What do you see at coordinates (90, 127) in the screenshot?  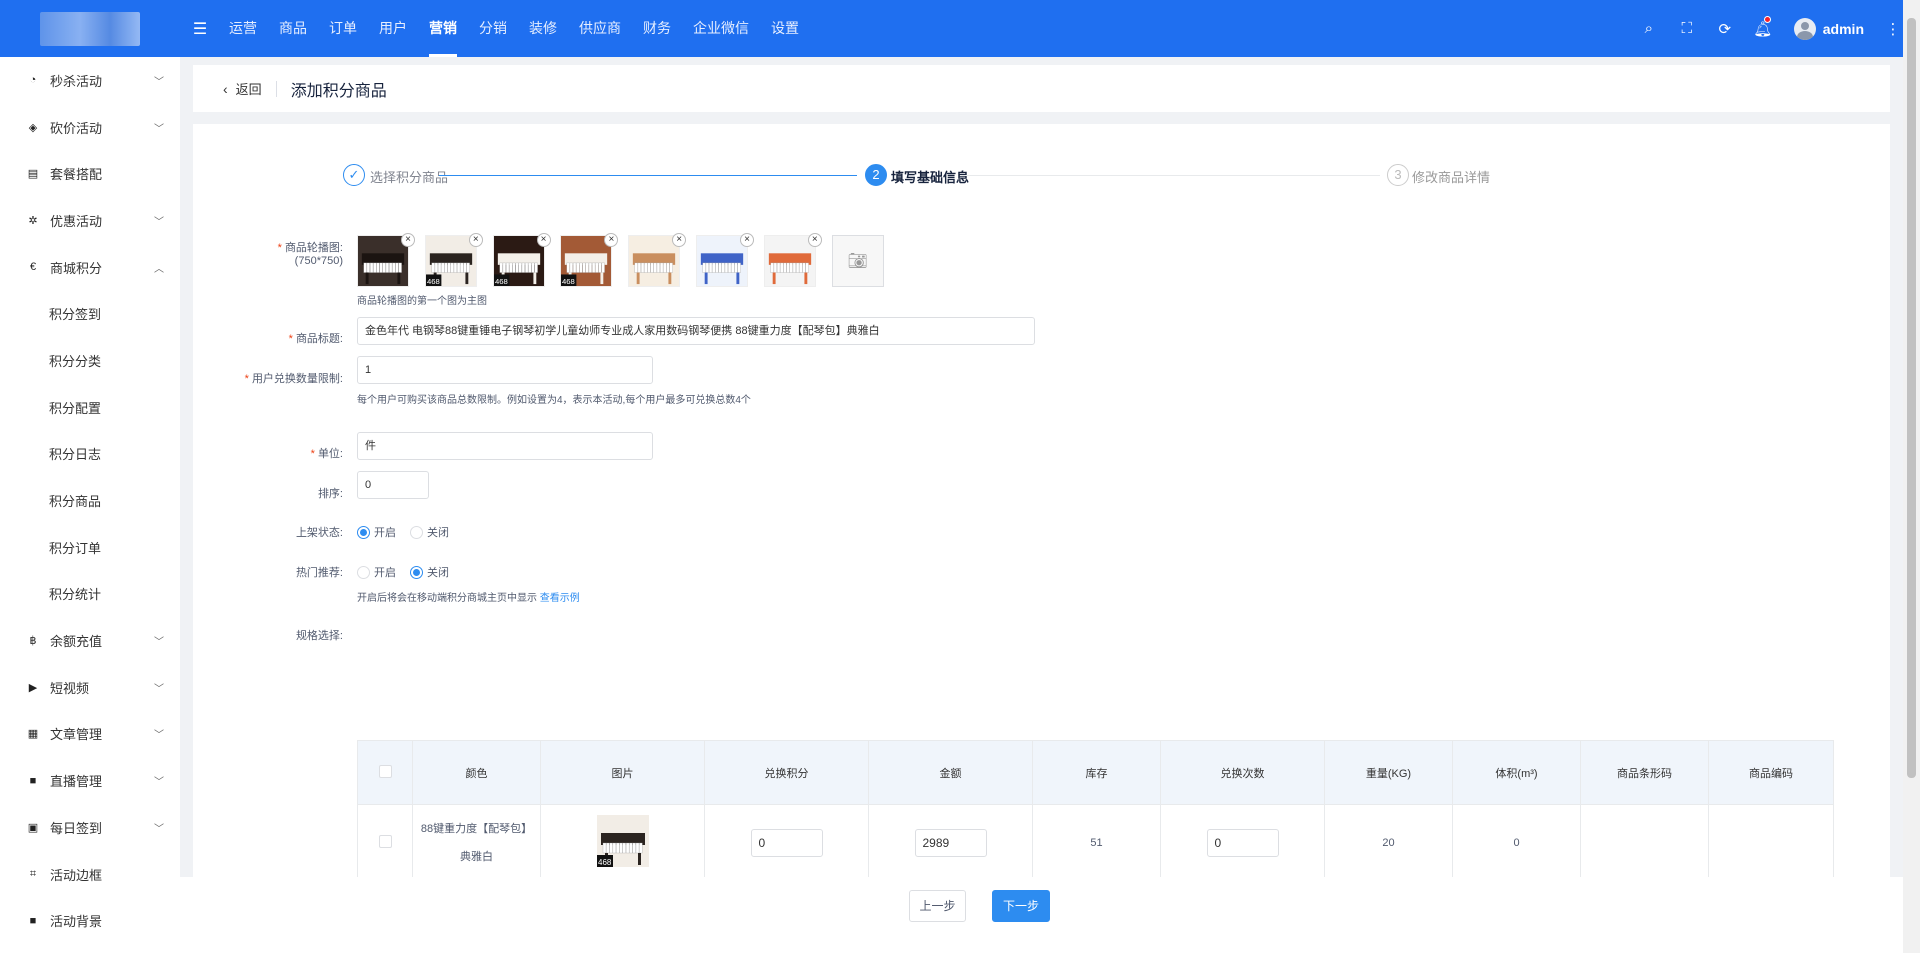 I see `sidebar-item: ◈ 砍价活动 ﹀` at bounding box center [90, 127].